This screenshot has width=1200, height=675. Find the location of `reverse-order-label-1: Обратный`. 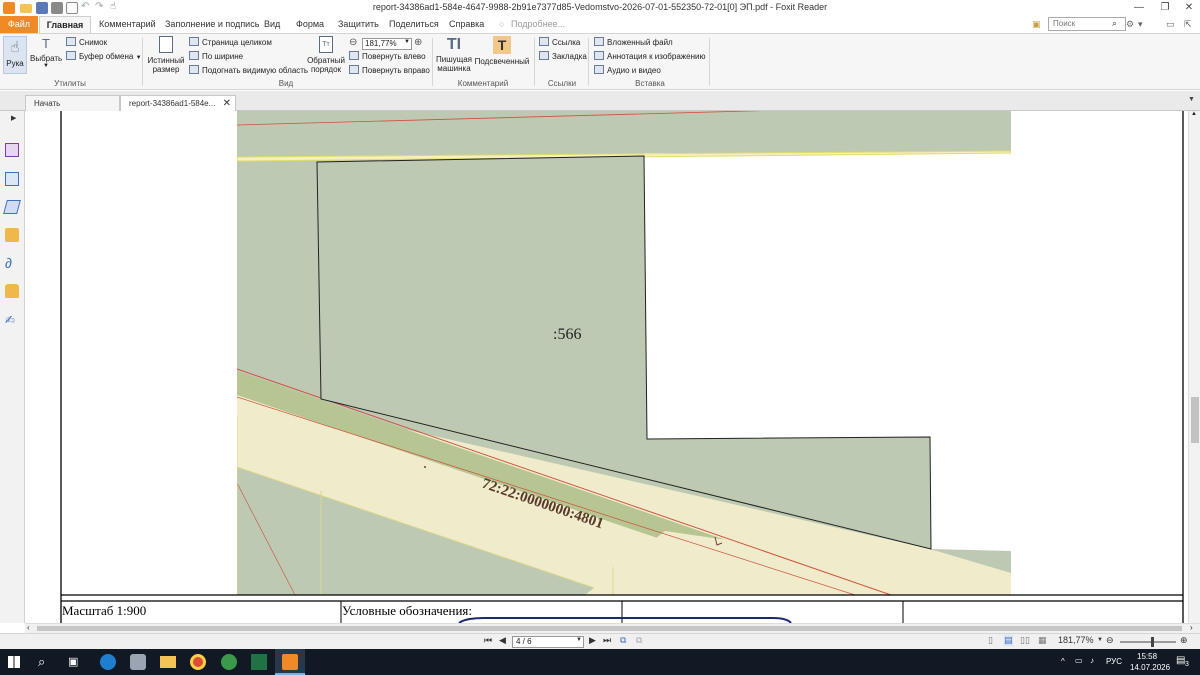

reverse-order-label-1: Обратный is located at coordinates (326, 60).